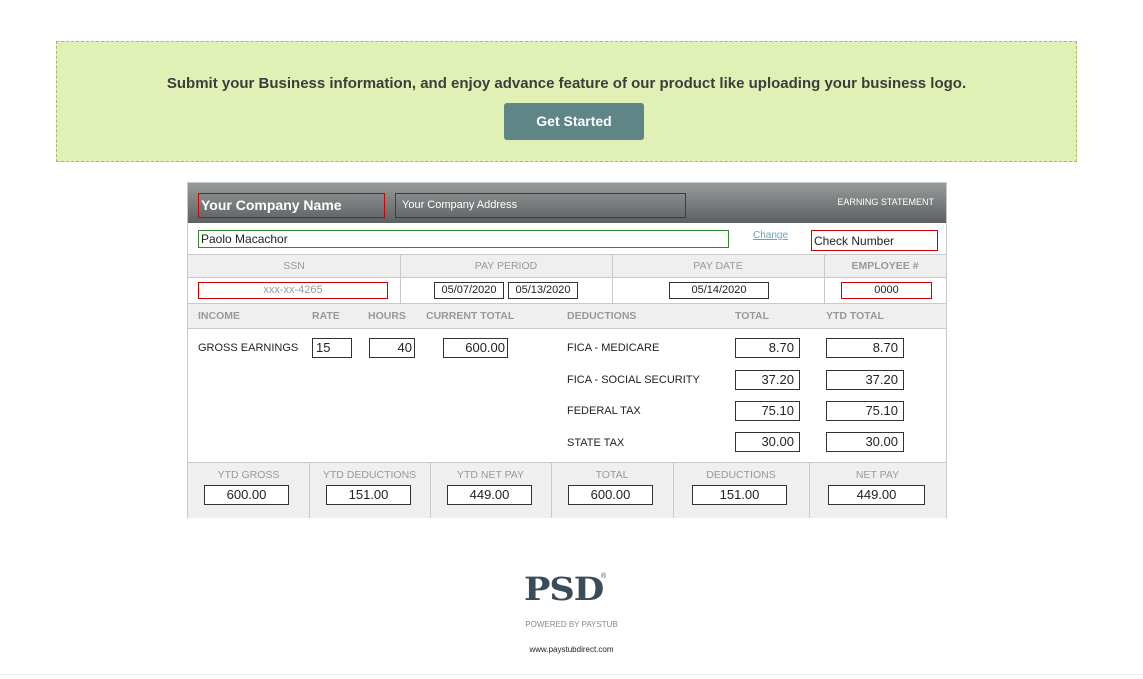 The image size is (1143, 679). I want to click on deductions-header: DEDUCTIONS, so click(602, 316).